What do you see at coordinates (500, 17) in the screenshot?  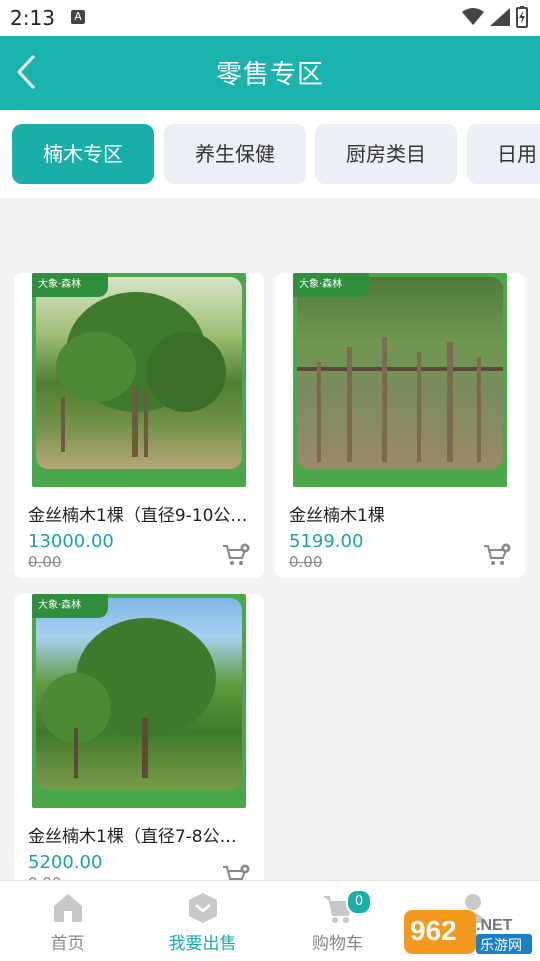 I see `signal-icon` at bounding box center [500, 17].